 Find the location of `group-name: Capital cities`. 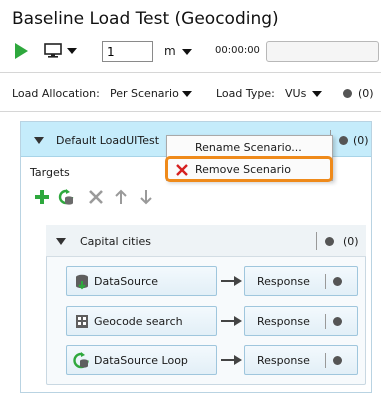

group-name: Capital cities is located at coordinates (116, 241).